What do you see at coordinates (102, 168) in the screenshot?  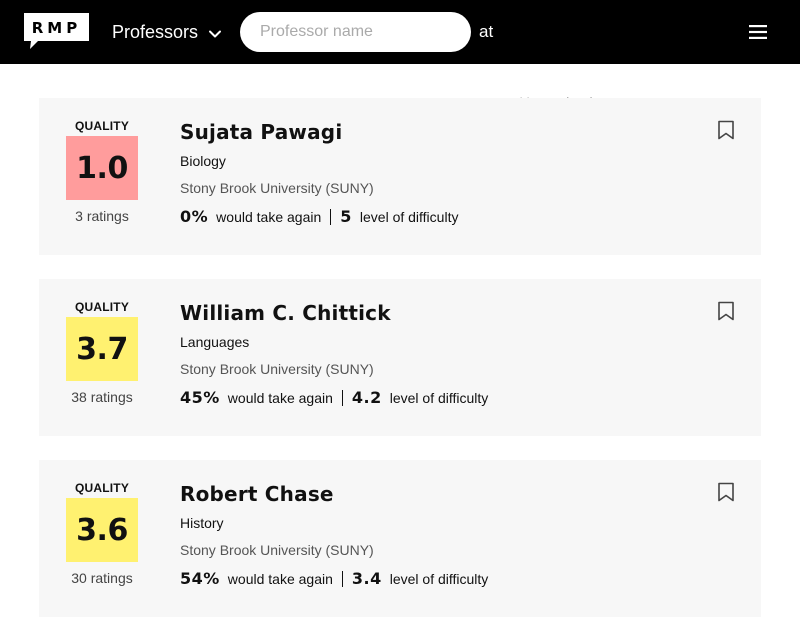 I see `quality-score: 1.0` at bounding box center [102, 168].